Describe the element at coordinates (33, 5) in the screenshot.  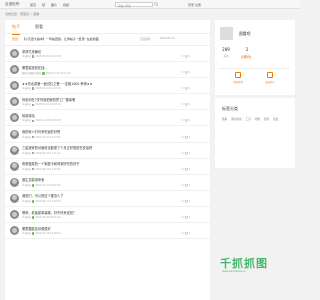
I see `nav-item-home: 首页` at that location.